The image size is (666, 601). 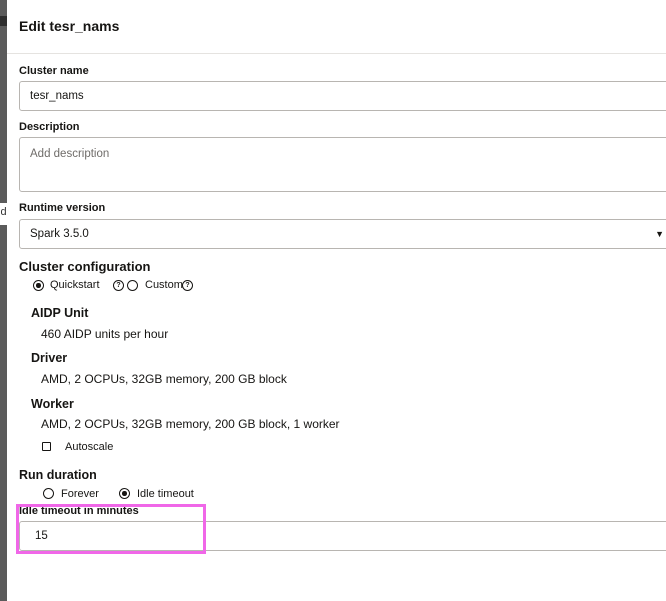 What do you see at coordinates (336, 27) in the screenshot?
I see `panel-header: Edit tesr_nams` at bounding box center [336, 27].